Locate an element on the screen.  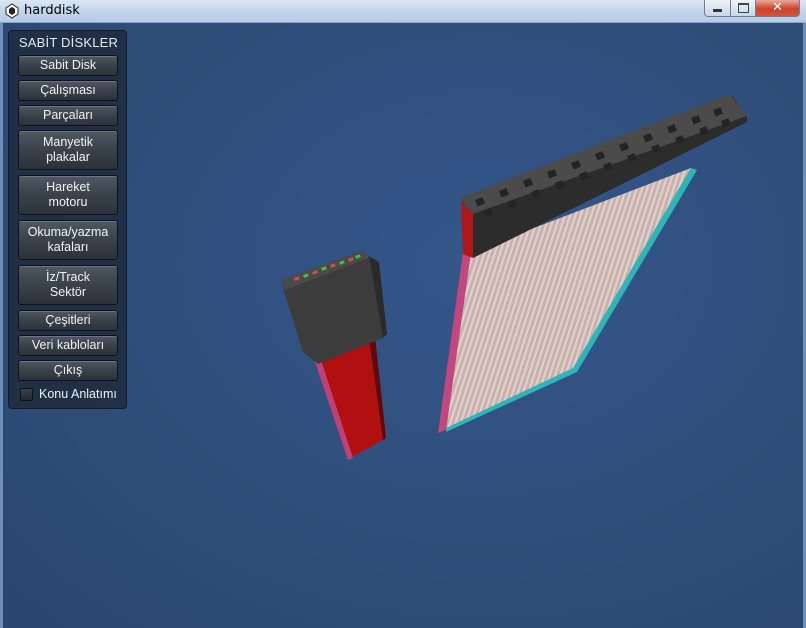
window-controls: ✕ is located at coordinates (752, 9).